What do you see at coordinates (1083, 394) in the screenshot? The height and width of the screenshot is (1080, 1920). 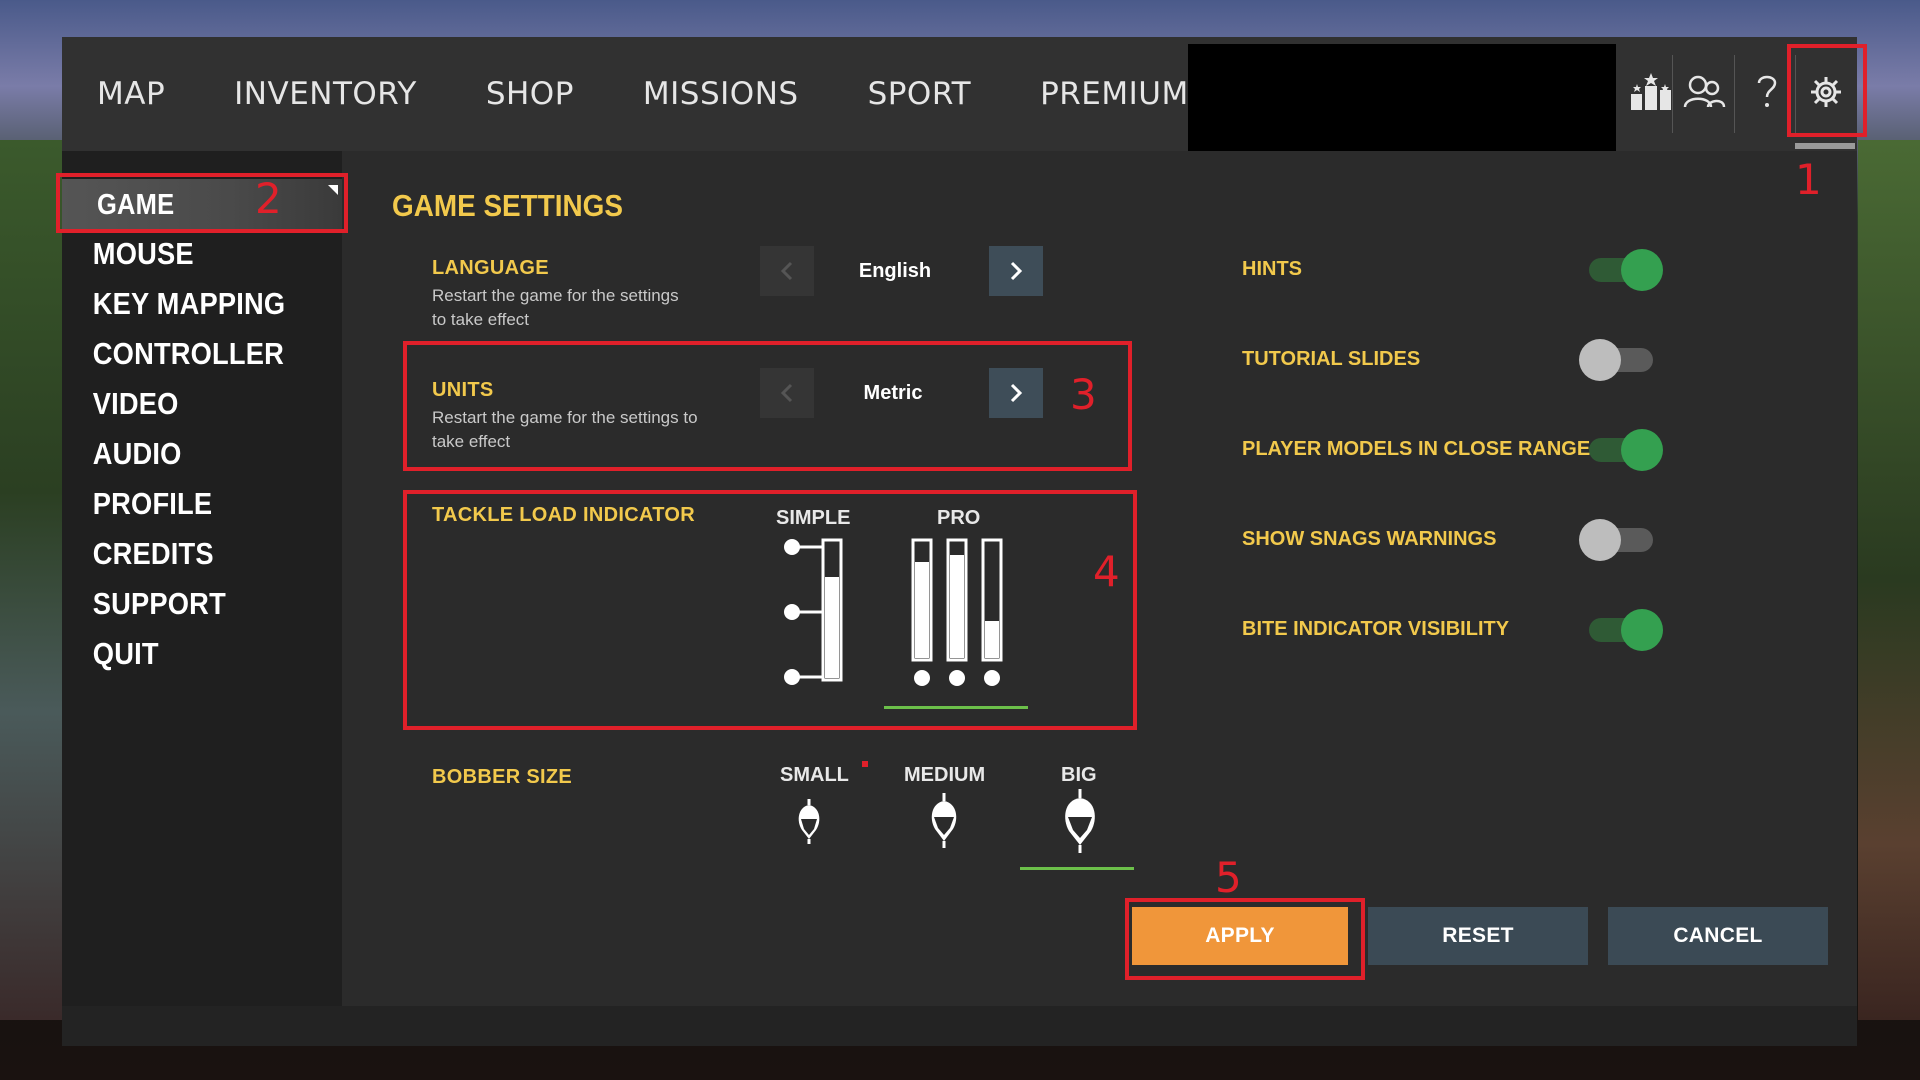 I see `annotation-number-3: 3` at bounding box center [1083, 394].